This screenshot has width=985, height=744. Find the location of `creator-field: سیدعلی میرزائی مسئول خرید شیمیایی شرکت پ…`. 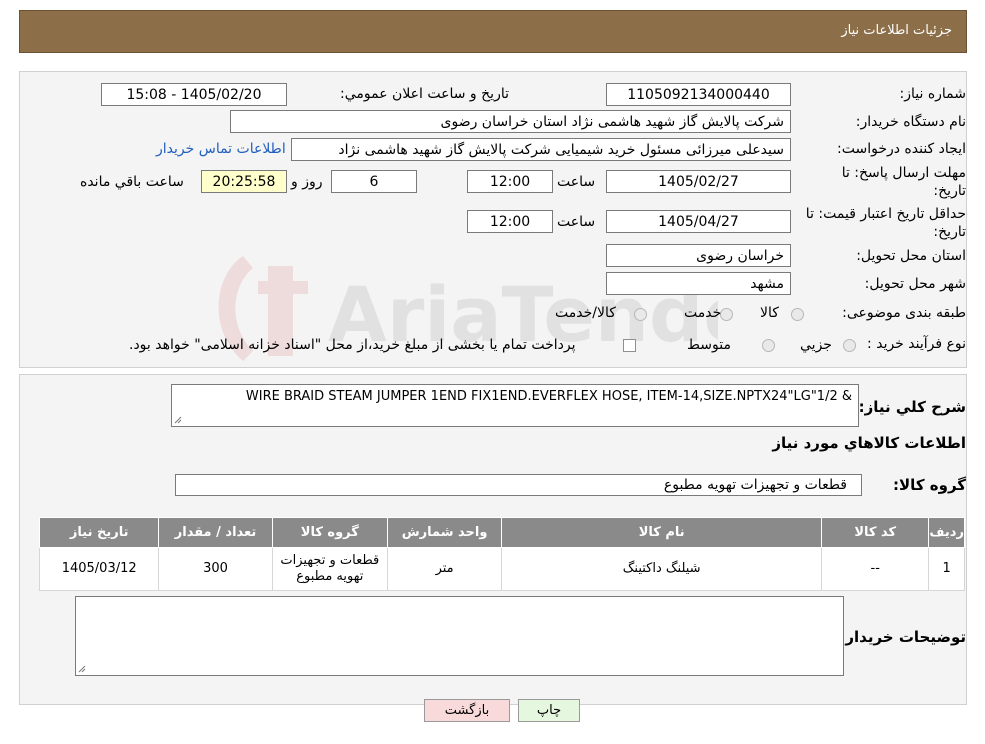

creator-field: سیدعلی میرزائی مسئول خرید شیمیایی شرکت پ… is located at coordinates (541, 149).